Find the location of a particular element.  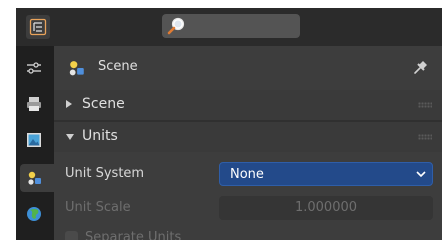

panel-header-scene: Scene is located at coordinates (248, 105).